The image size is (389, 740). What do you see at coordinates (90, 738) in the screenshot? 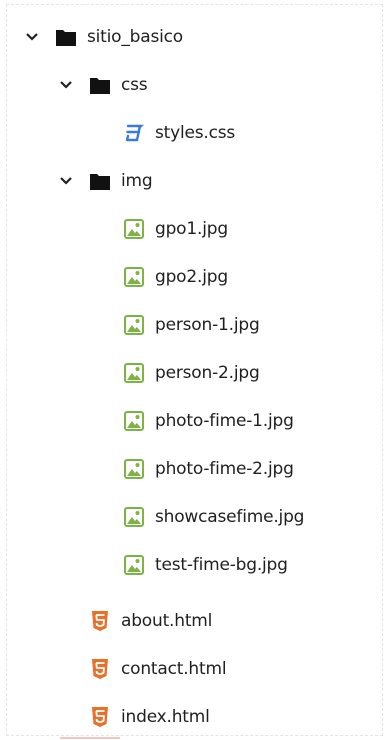
I see `decorative-divider` at bounding box center [90, 738].